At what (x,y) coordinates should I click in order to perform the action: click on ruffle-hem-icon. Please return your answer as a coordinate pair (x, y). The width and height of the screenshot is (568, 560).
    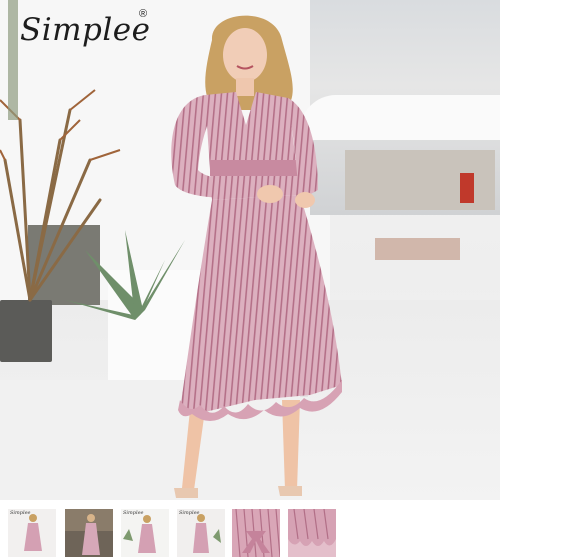
    Looking at the image, I should click on (312, 533).